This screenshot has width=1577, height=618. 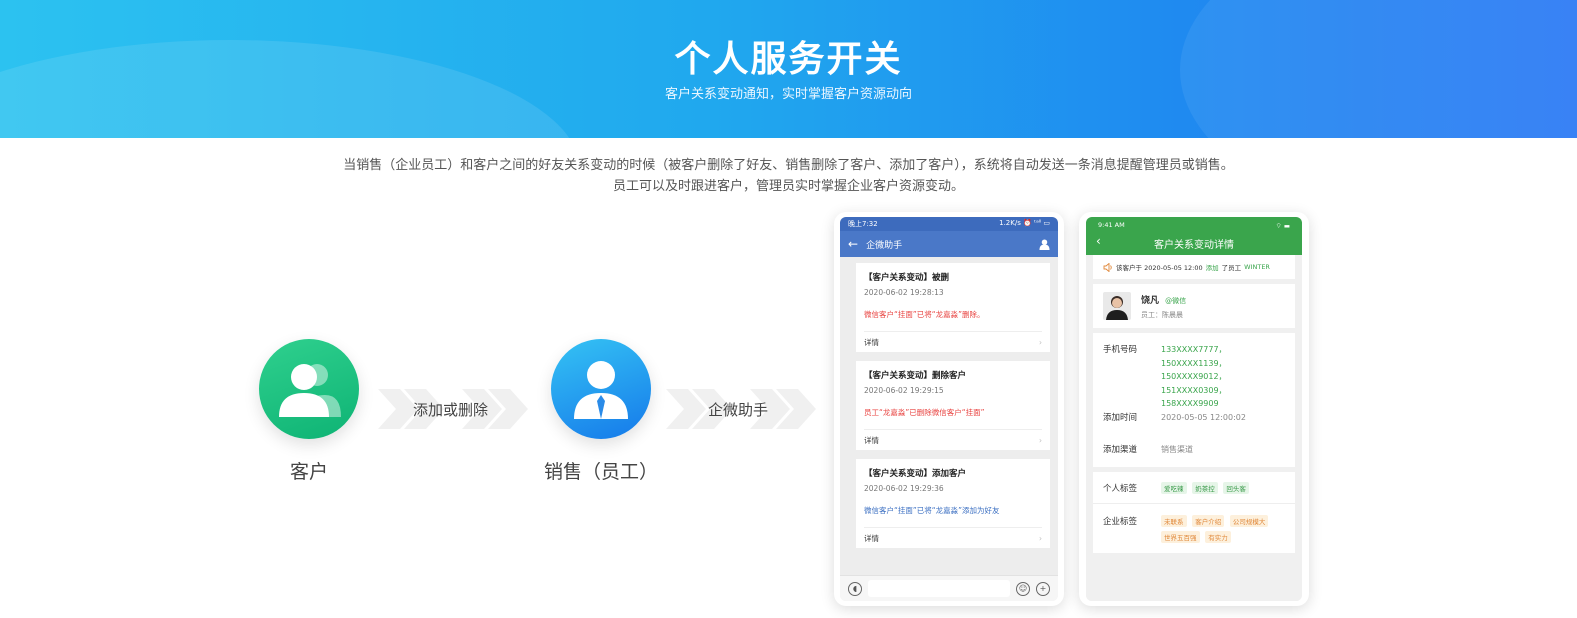 What do you see at coordinates (308, 472) in the screenshot?
I see `customer-label: 客户` at bounding box center [308, 472].